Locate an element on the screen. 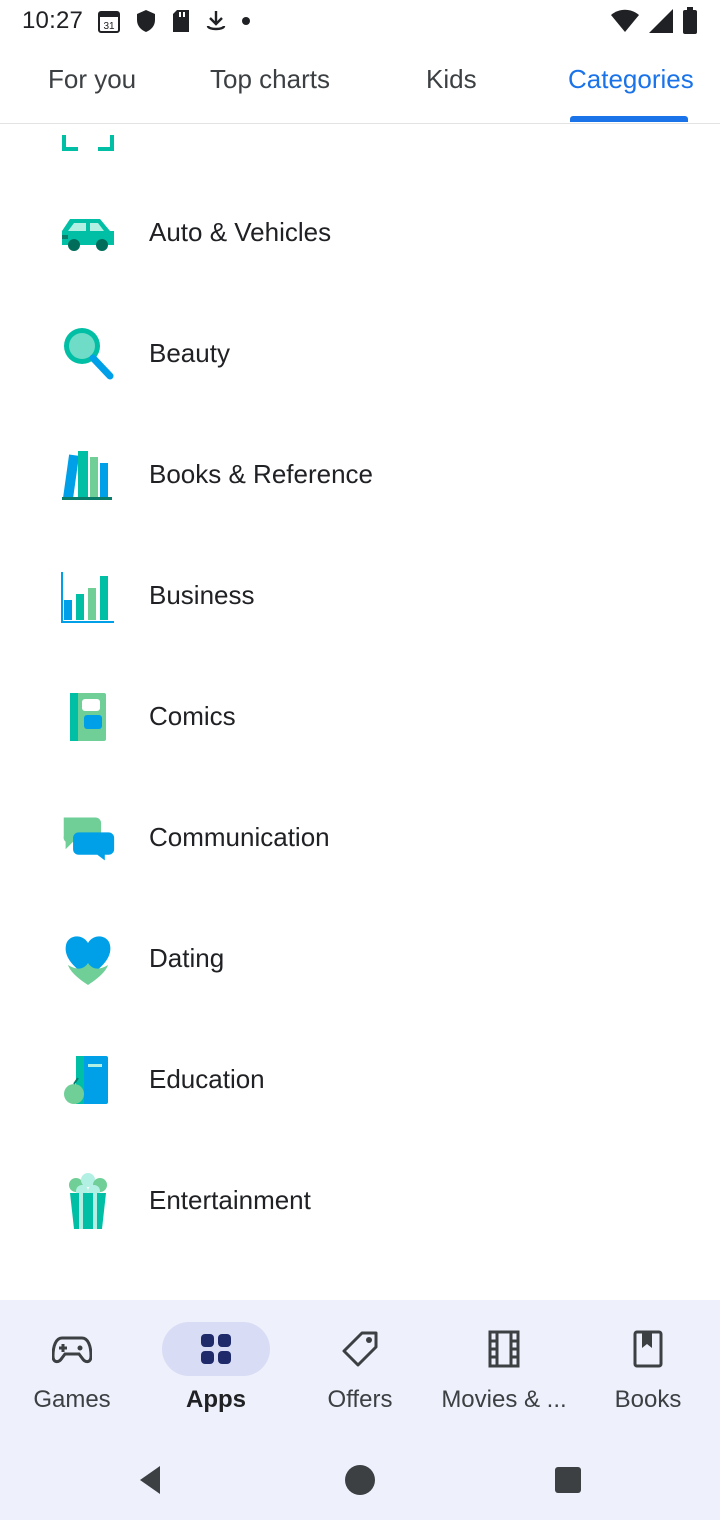 This screenshot has height=1520, width=720. category-label: Entertainment is located at coordinates (230, 1200).